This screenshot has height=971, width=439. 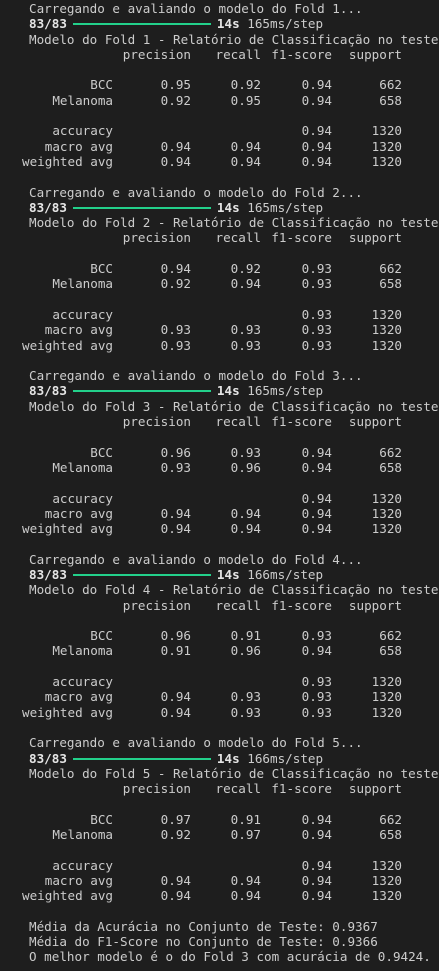 What do you see at coordinates (219, 345) in the screenshot?
I see `summary-row: weighted avg 0.93 0.93 0.93 1320` at bounding box center [219, 345].